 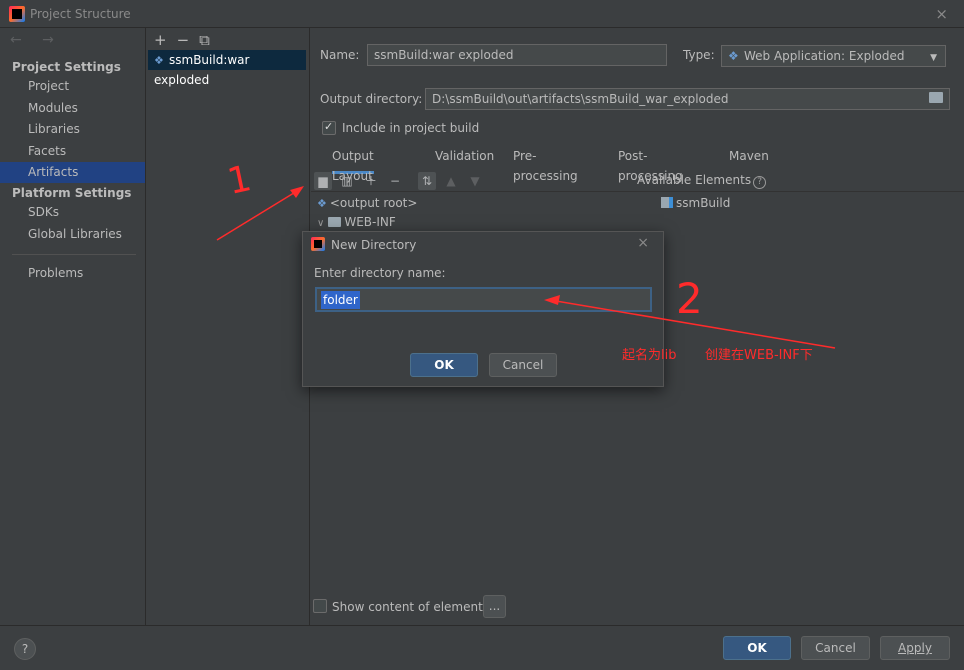 I want to click on directory-name-value: folder, so click(x=340, y=300).